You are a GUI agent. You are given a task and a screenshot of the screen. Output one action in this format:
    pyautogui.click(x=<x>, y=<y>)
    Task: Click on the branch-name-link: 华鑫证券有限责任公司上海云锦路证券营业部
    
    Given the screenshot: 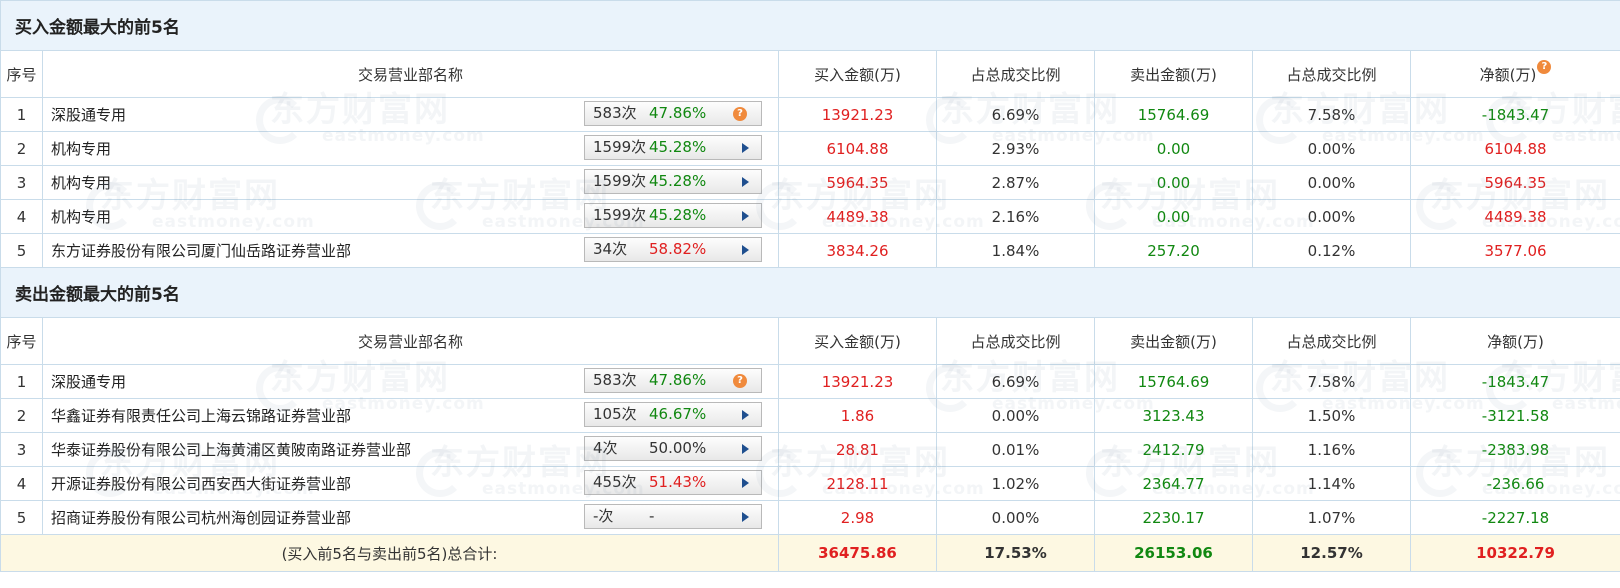 What is the action you would take?
    pyautogui.click(x=201, y=415)
    